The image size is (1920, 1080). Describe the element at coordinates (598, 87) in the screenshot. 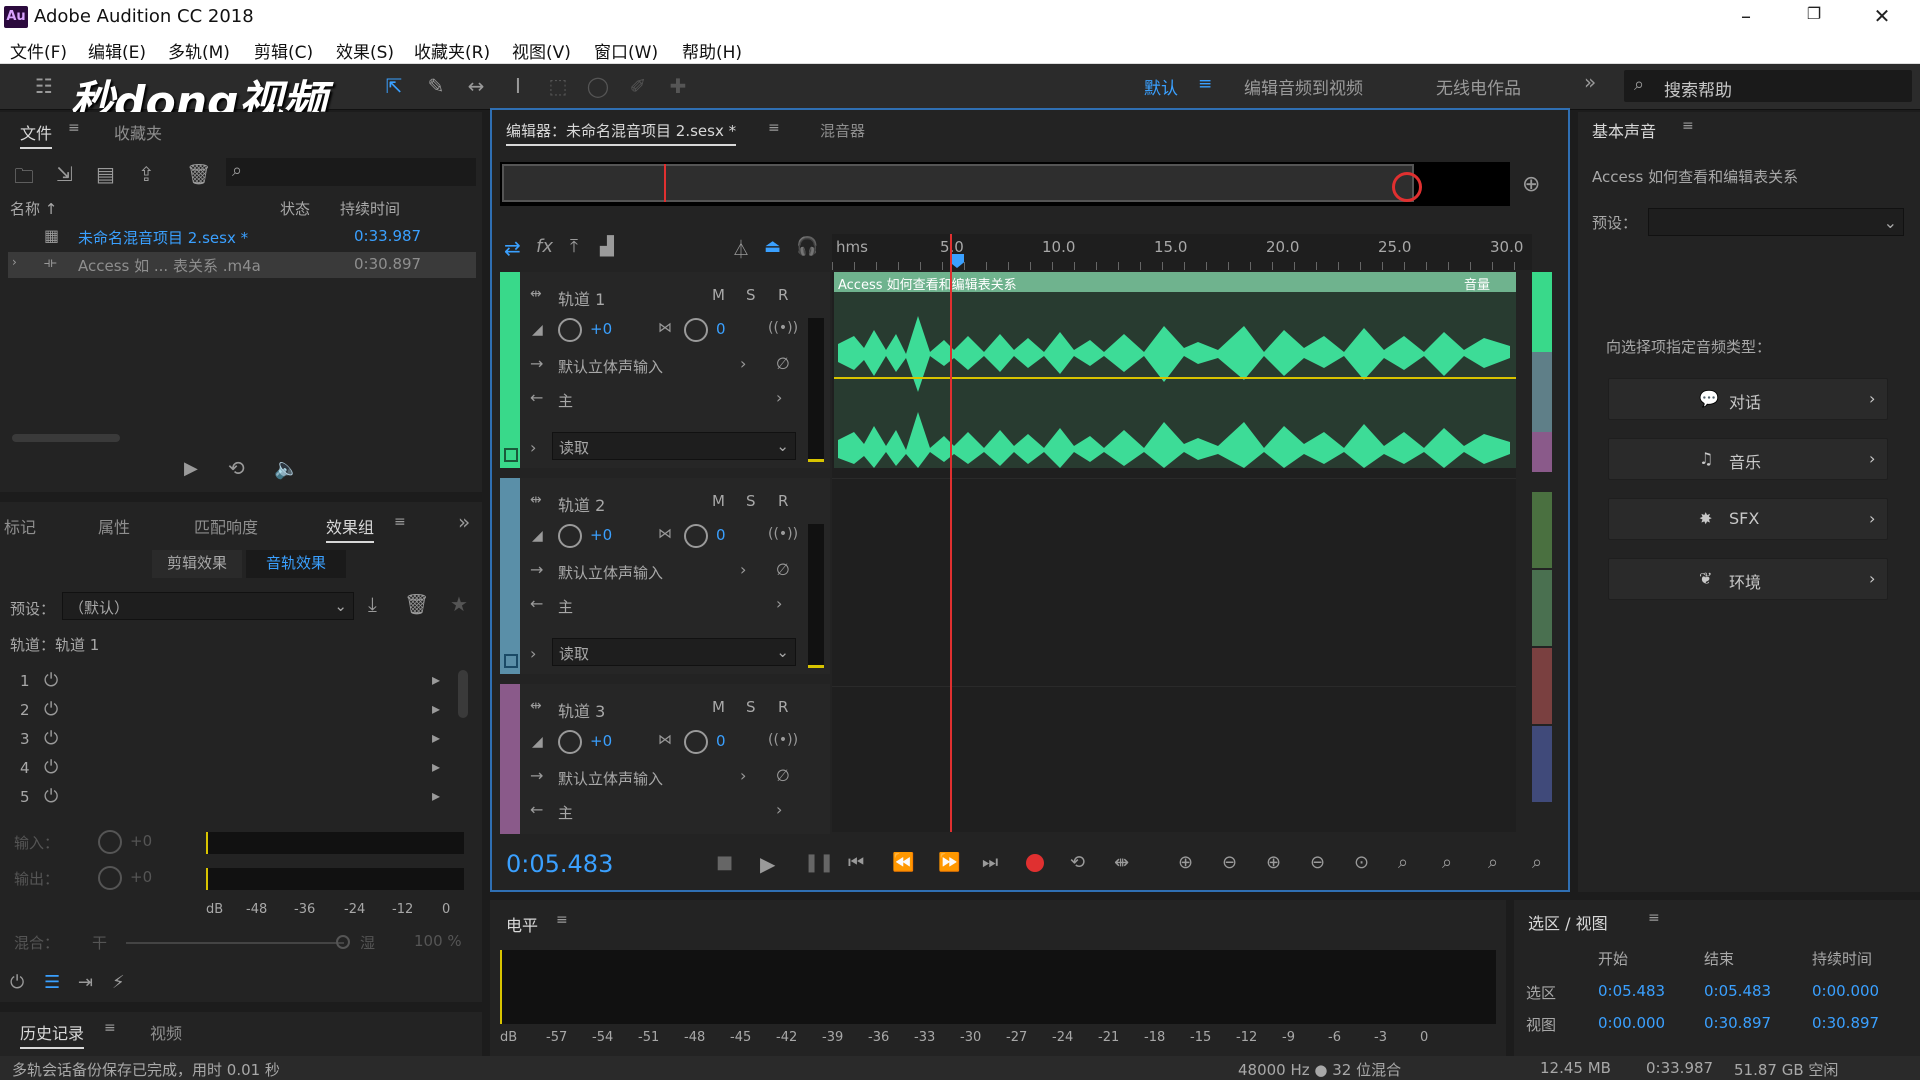

I see `lasso-tool-icon: ◯` at that location.